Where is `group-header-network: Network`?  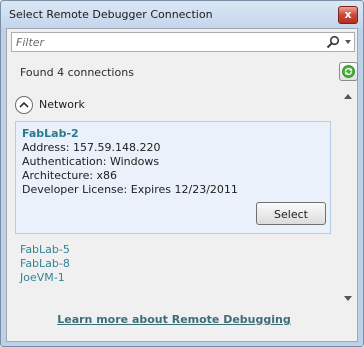
group-header-network: Network is located at coordinates (62, 104).